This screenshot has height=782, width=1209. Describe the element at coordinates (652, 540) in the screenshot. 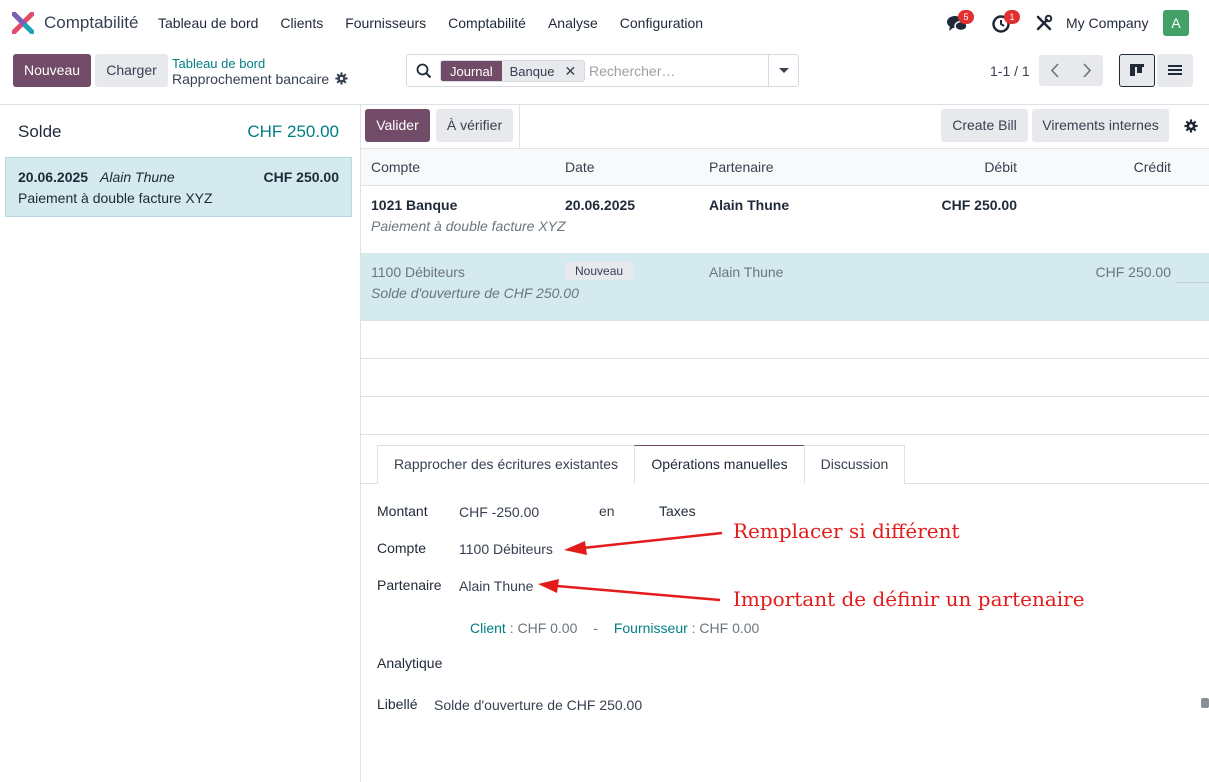

I see `arrow-to-account-icon` at that location.